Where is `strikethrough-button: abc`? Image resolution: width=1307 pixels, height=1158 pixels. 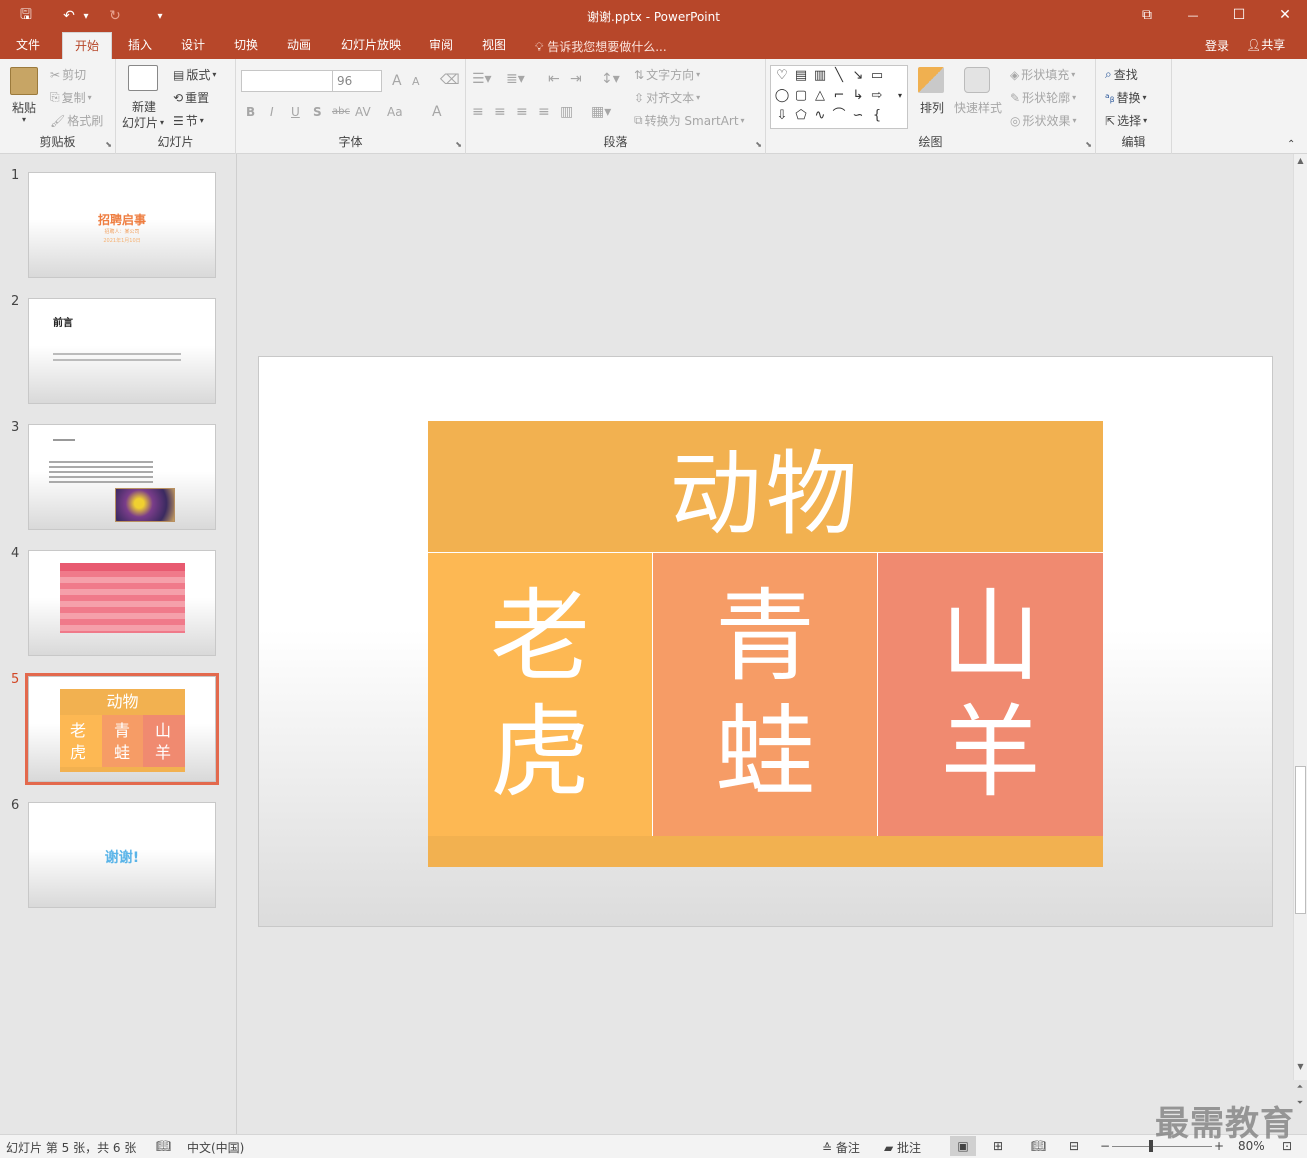 strikethrough-button: abc is located at coordinates (341, 111).